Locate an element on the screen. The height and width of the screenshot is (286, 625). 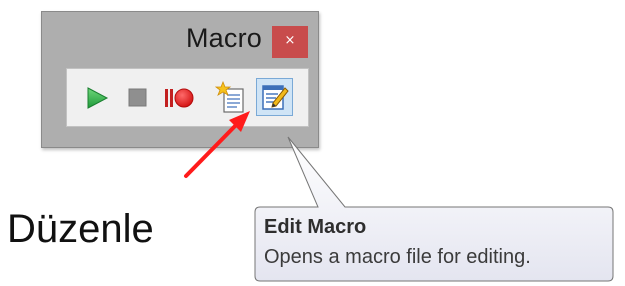
duzenle-label: Düzenle is located at coordinates (80, 229).